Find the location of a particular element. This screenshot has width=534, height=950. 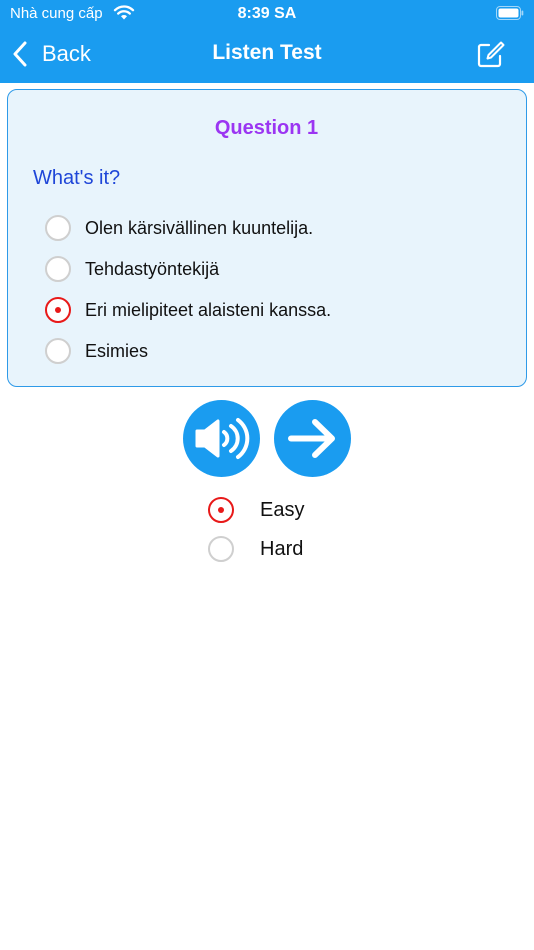

battery-icon is located at coordinates (510, 13).